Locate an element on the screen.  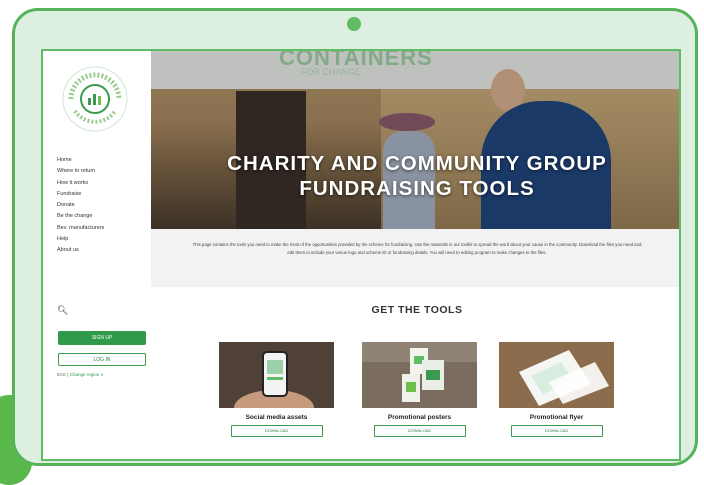
nav-item-bev-manufacturers: Bev. manufacturers is located at coordinates (80, 228).